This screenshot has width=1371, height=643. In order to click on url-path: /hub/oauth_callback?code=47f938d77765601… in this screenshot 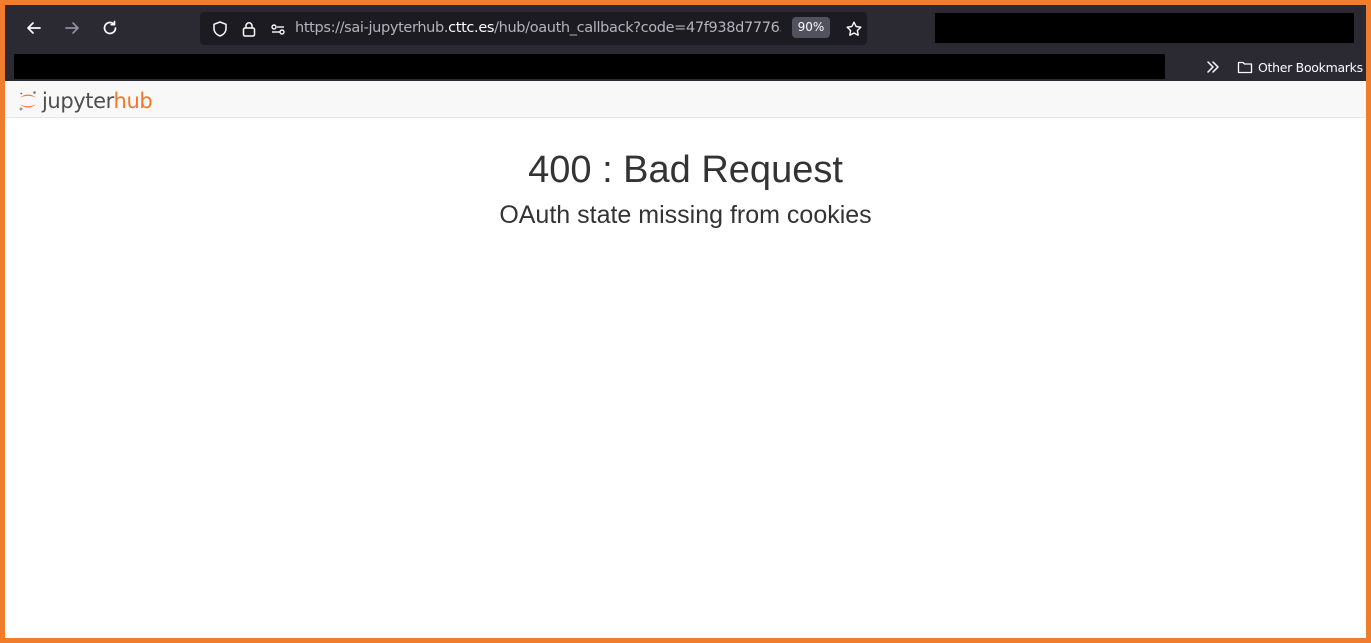, I will do `click(637, 28)`.